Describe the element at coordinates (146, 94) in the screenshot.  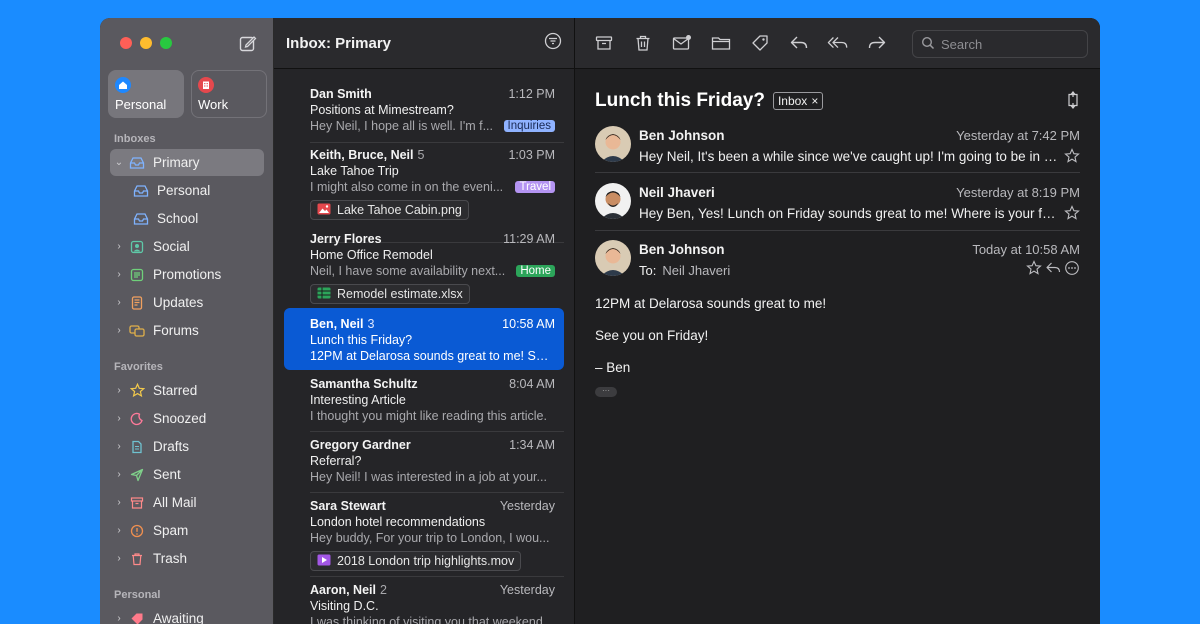
I see `account-personal: Personal` at that location.